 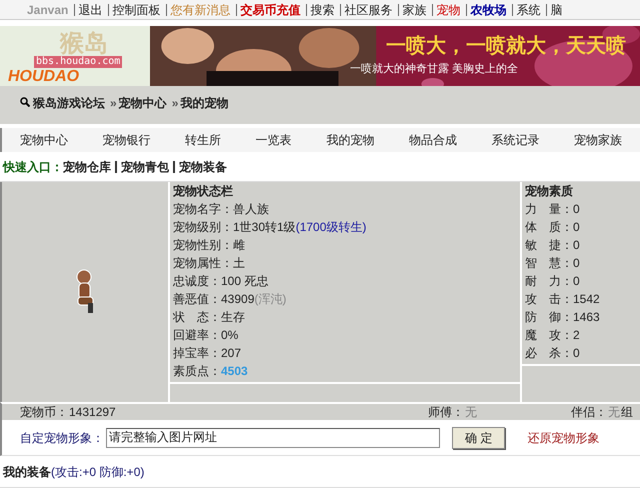 What do you see at coordinates (239, 263) in the screenshot?
I see `status-value: 土` at bounding box center [239, 263].